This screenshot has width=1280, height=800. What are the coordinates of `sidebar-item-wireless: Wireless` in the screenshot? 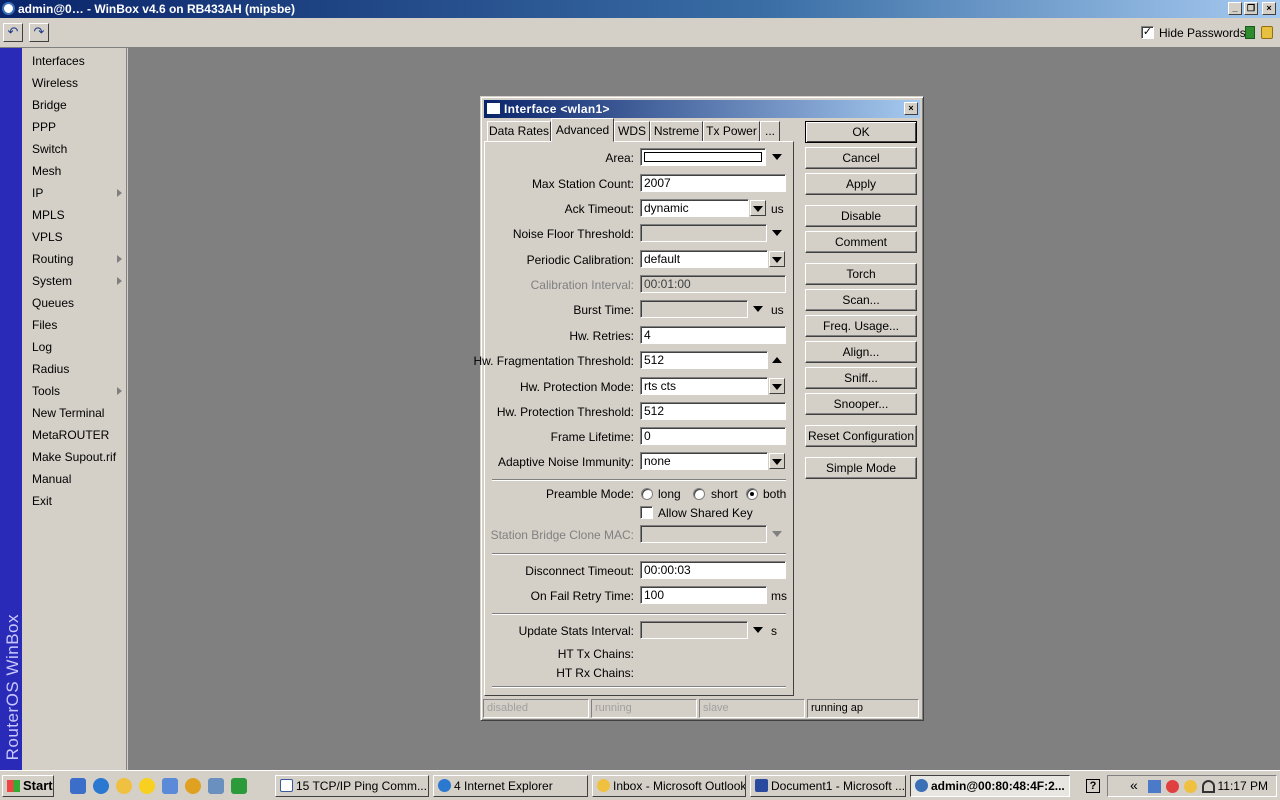 It's located at (77, 83).